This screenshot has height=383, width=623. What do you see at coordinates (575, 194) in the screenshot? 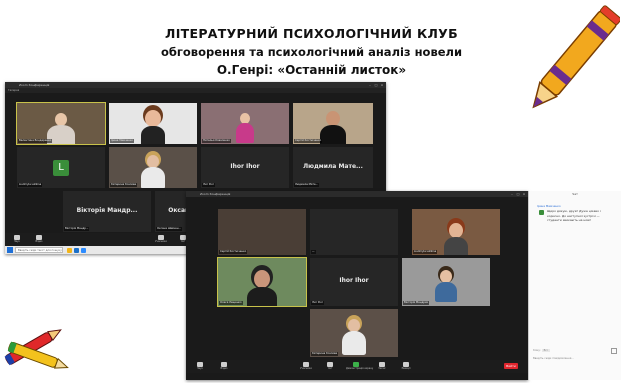
I see `chat-title: Чат` at bounding box center [575, 194].